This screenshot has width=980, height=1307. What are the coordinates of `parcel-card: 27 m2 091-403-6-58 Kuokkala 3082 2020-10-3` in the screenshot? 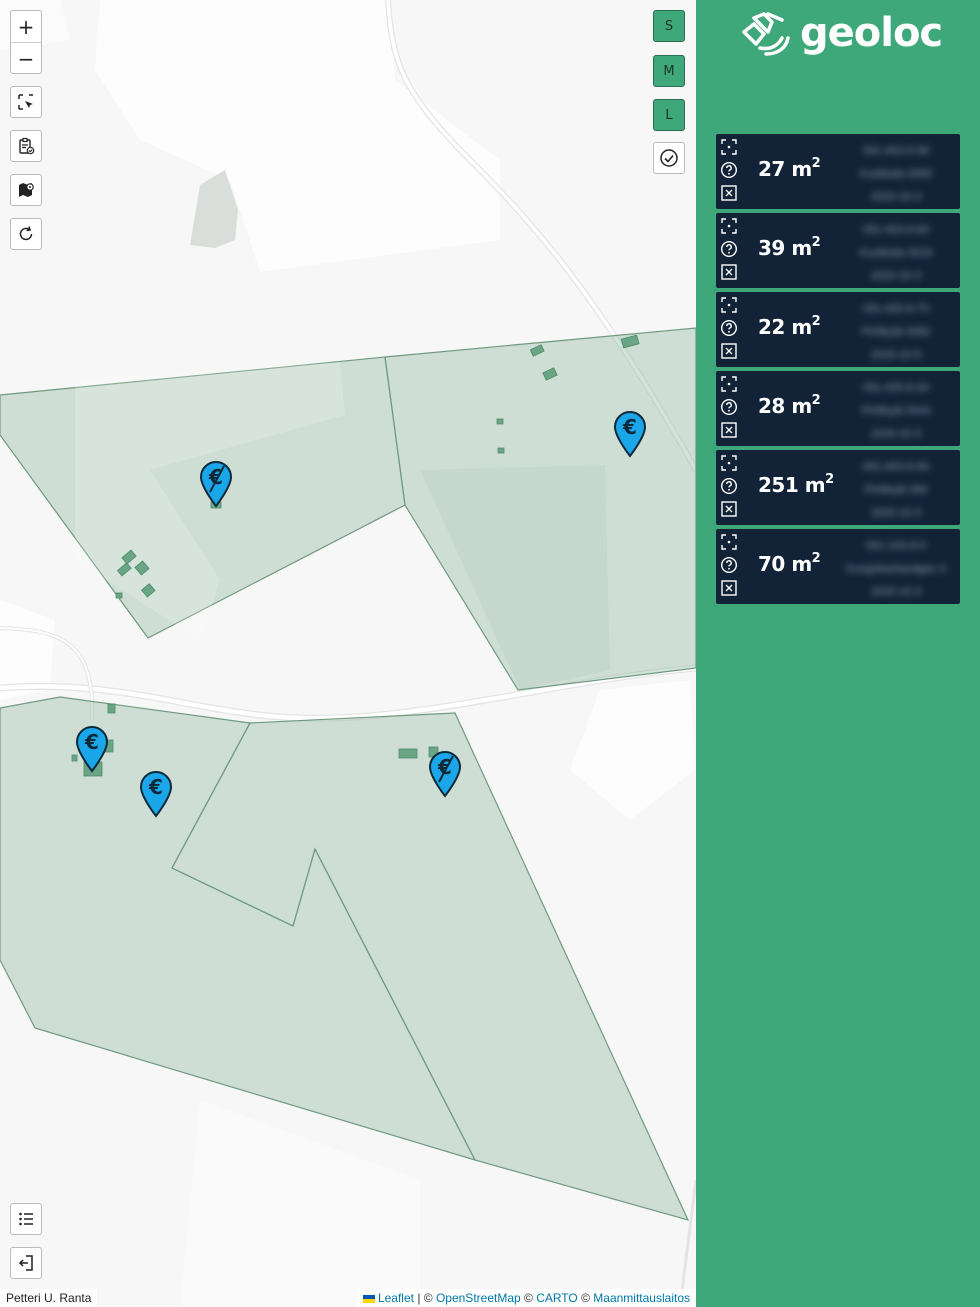 It's located at (838, 171).